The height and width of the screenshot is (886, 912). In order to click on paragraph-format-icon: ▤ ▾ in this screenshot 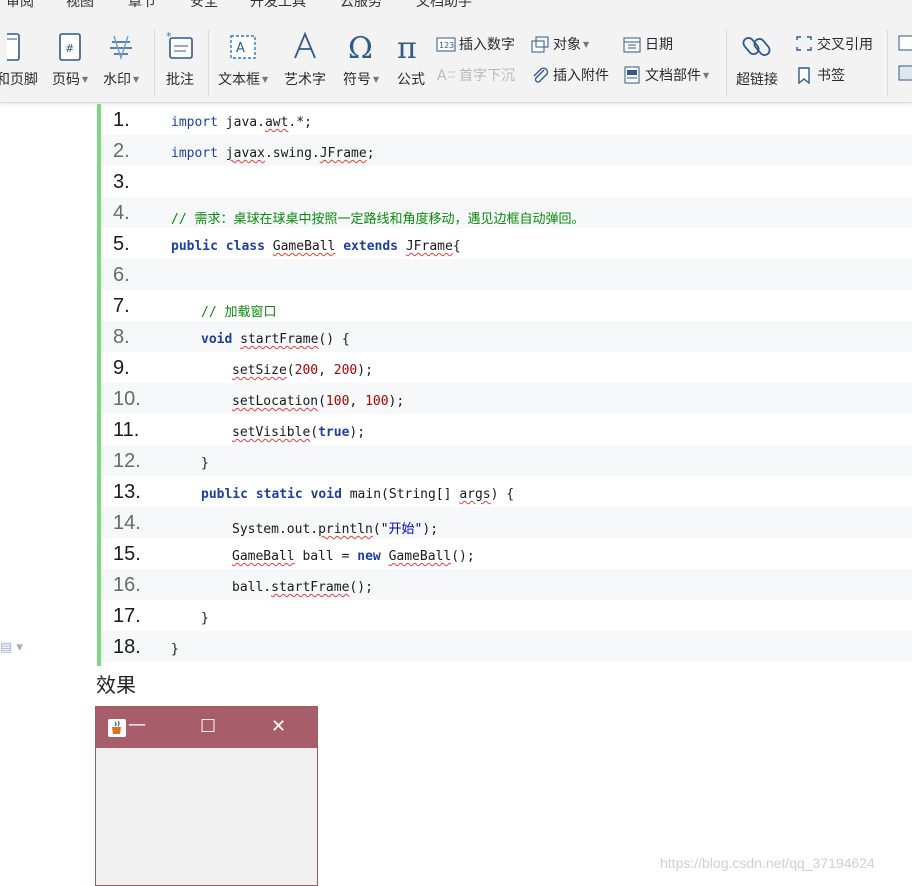, I will do `click(11, 647)`.